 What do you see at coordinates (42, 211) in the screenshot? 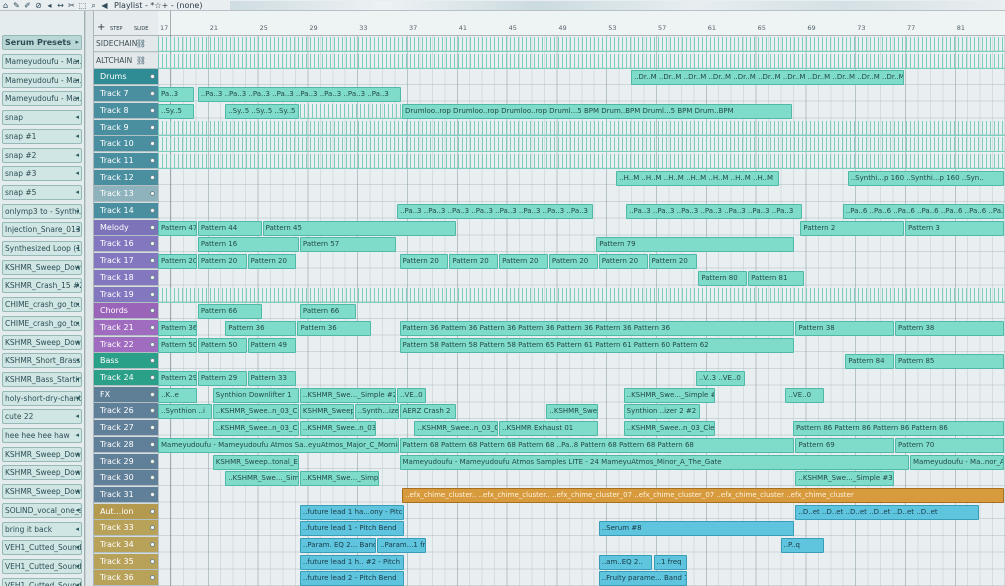
I see `browser-item: onlymp3 to - Synthi.. ◂` at bounding box center [42, 211].